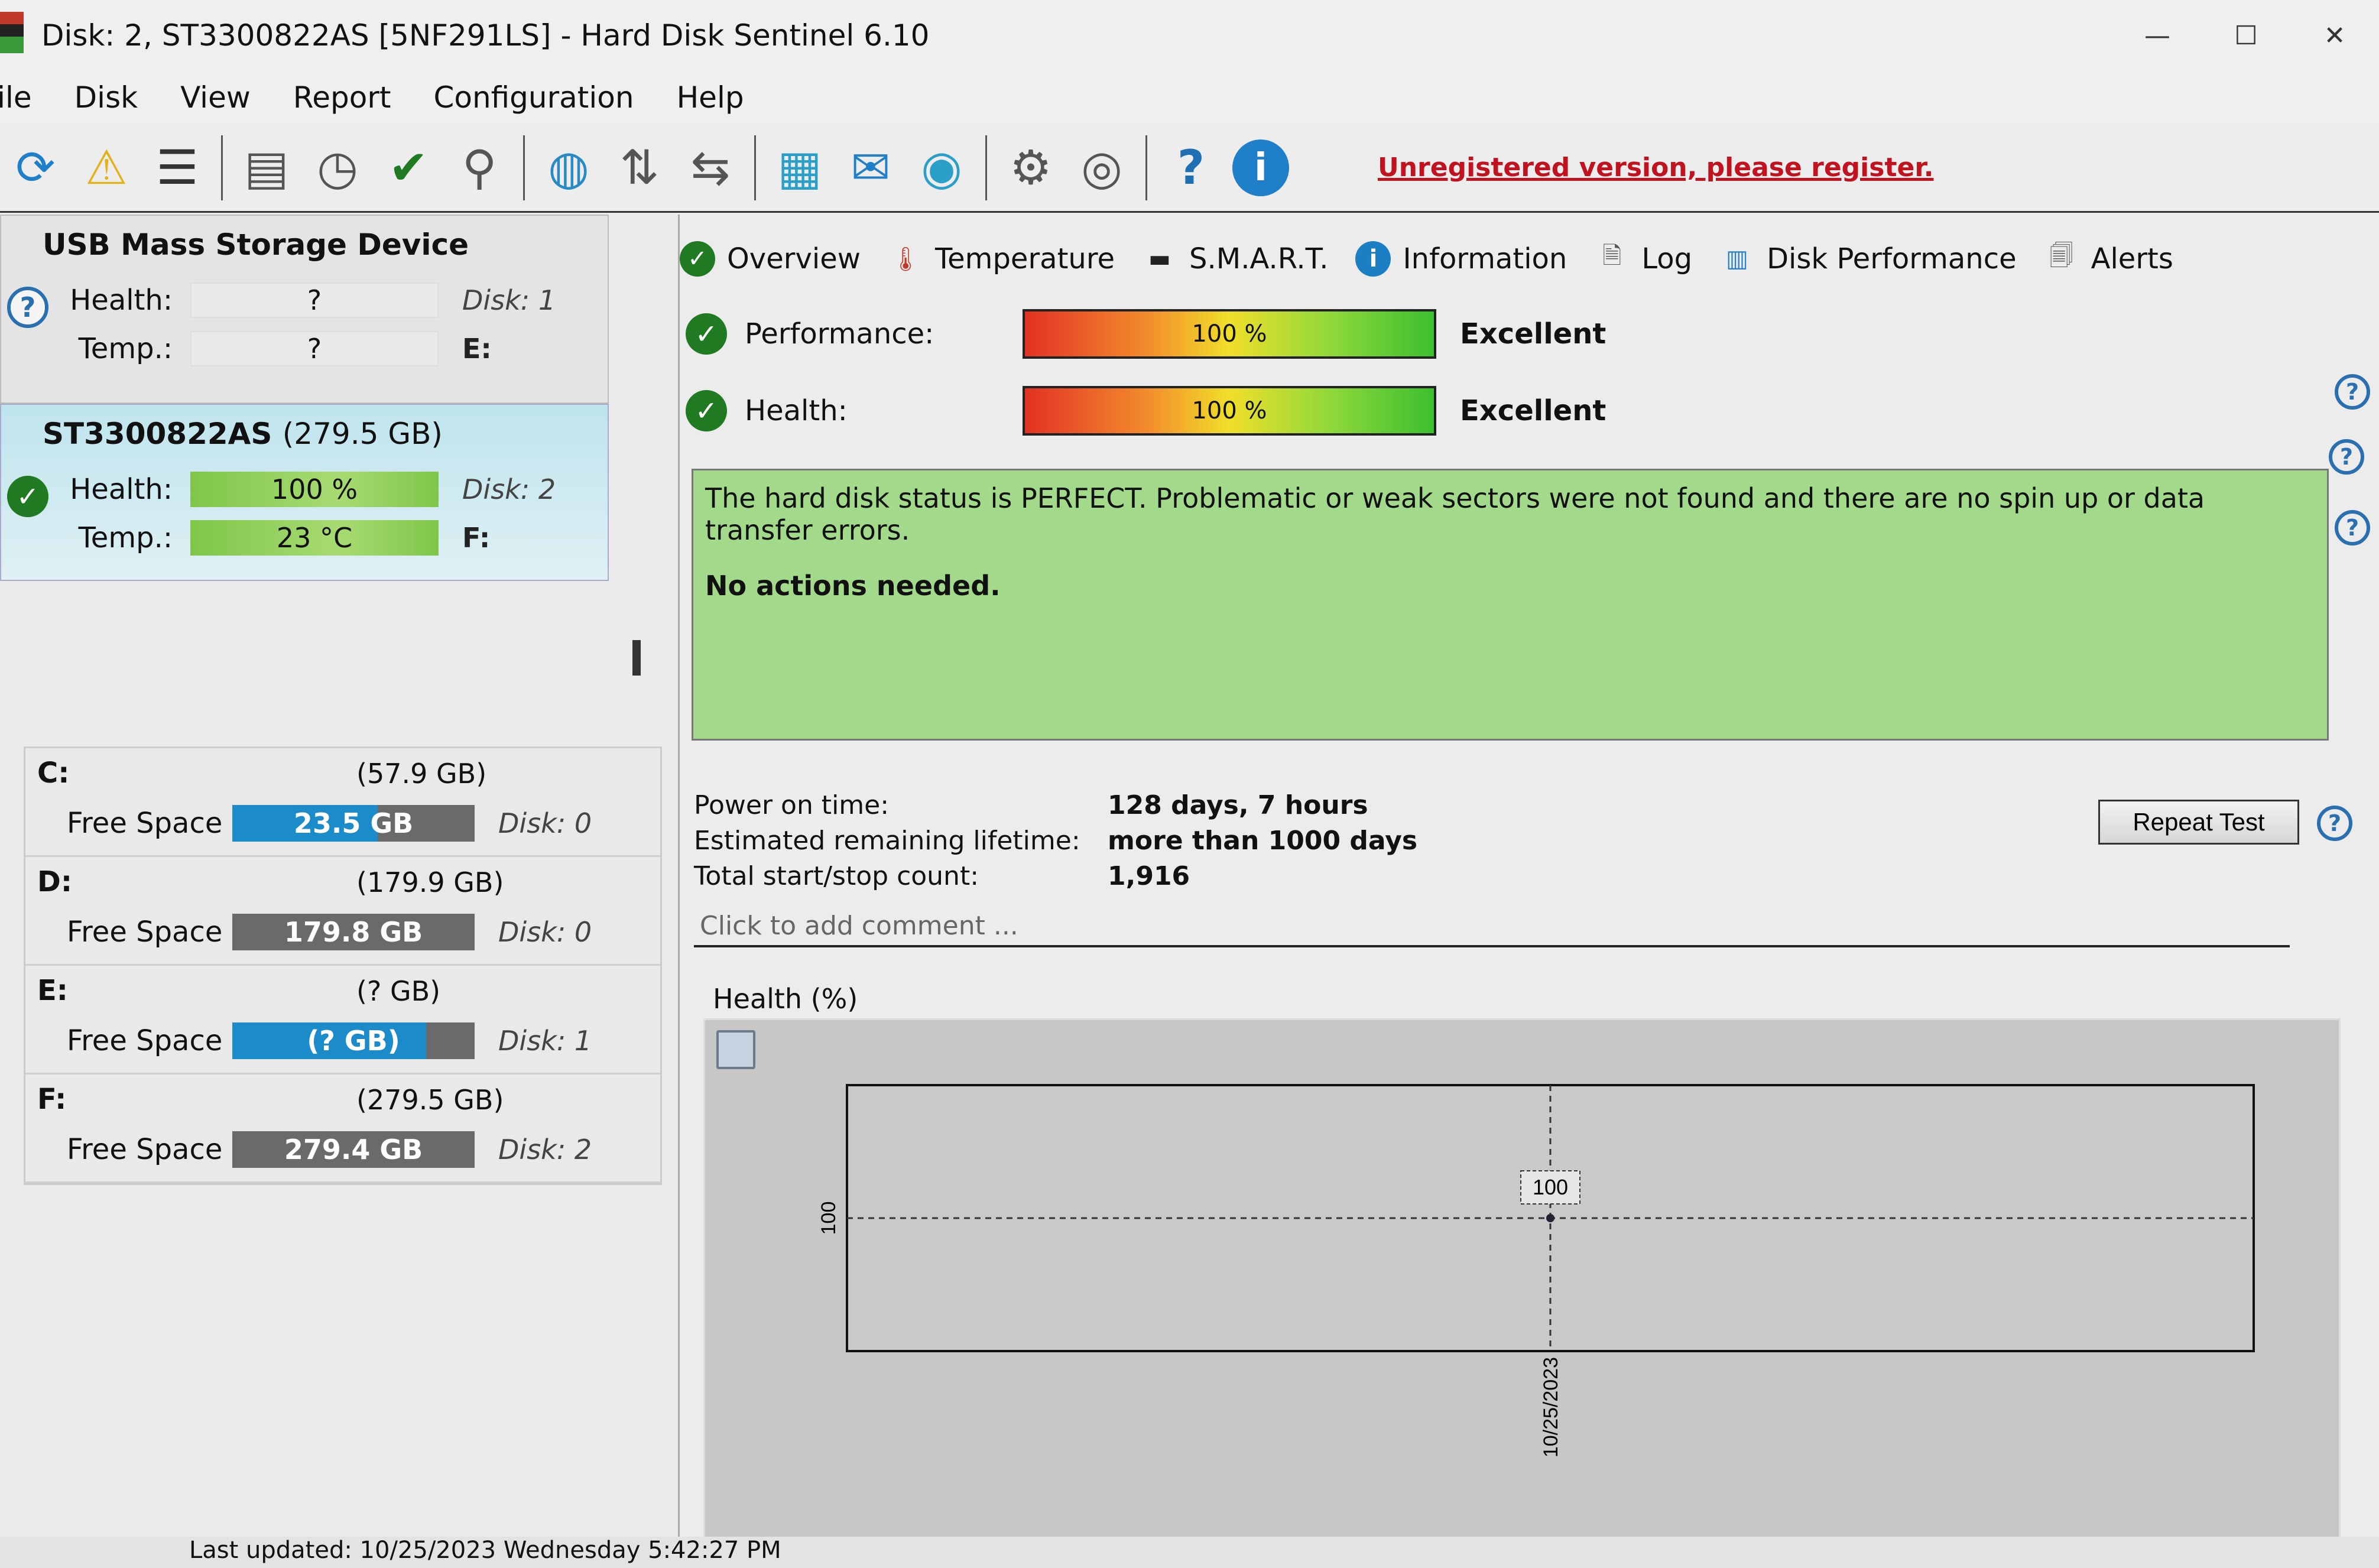 Image resolution: width=2379 pixels, height=1568 pixels. I want to click on volume-item: C: (57.9 GB) Free Space 23.5 GB Disk: 0, so click(342, 803).